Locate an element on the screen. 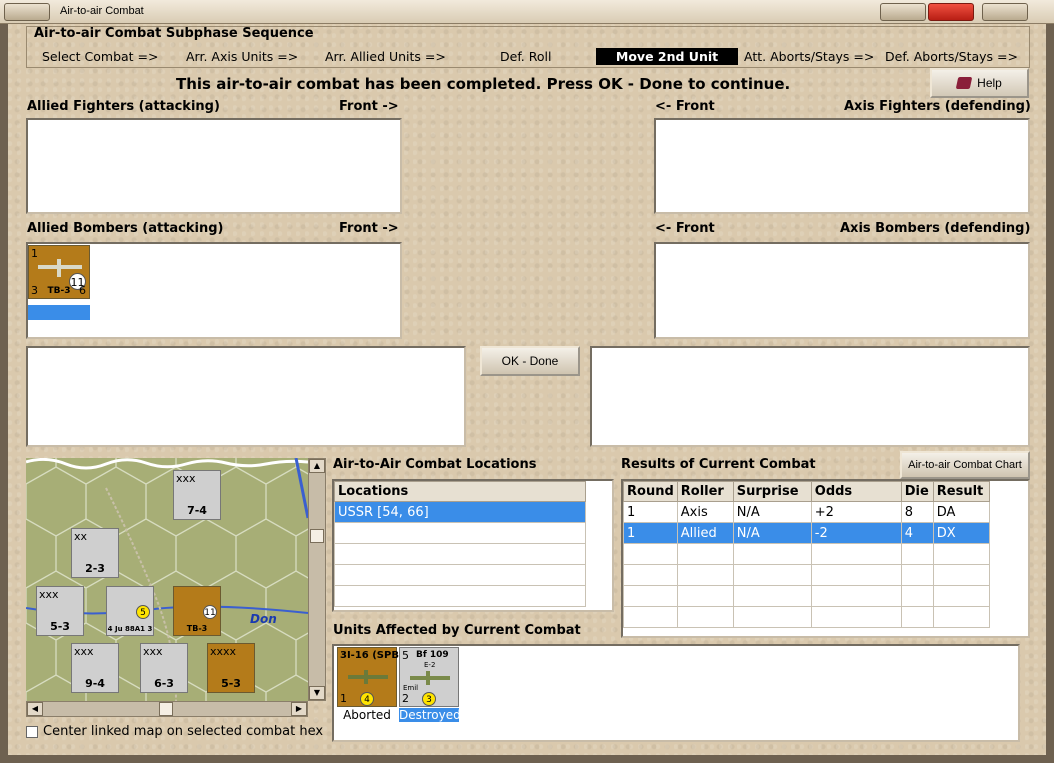  allied-bomber-unit: 1 11 3 6 TB-3 is located at coordinates (59, 272).